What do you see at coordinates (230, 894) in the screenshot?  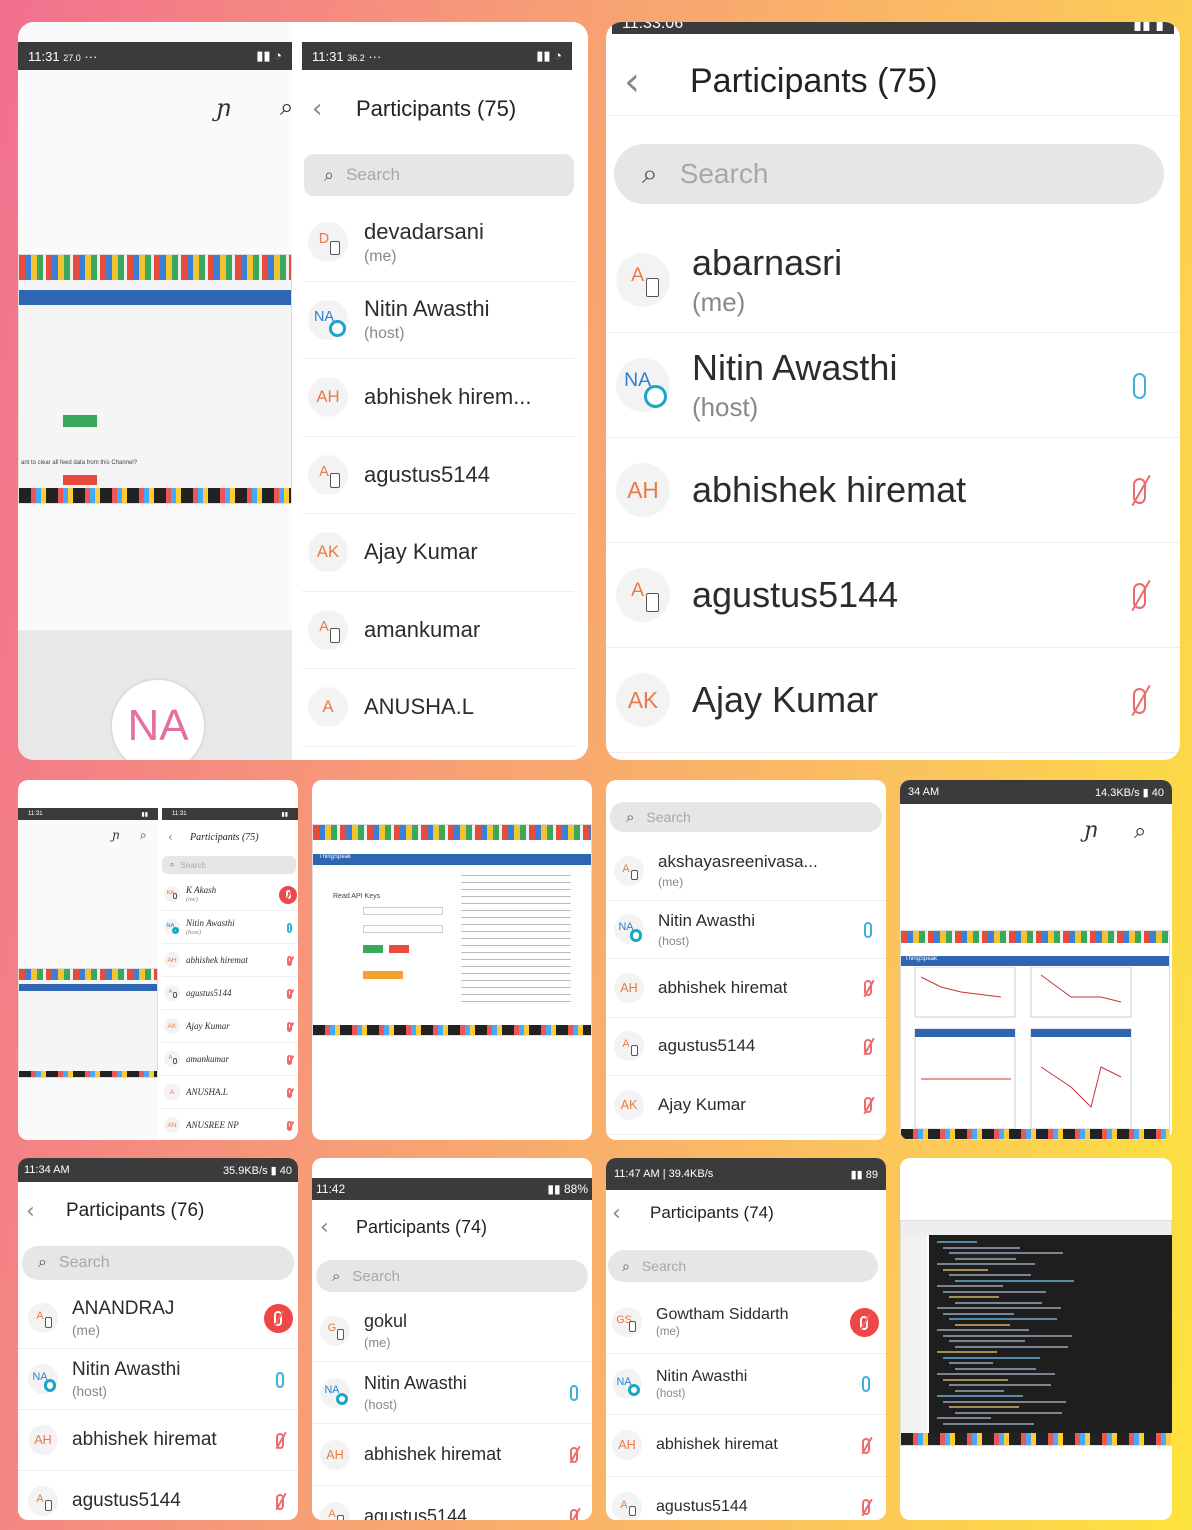 I see `participant-row: KA K Akash (me)` at bounding box center [230, 894].